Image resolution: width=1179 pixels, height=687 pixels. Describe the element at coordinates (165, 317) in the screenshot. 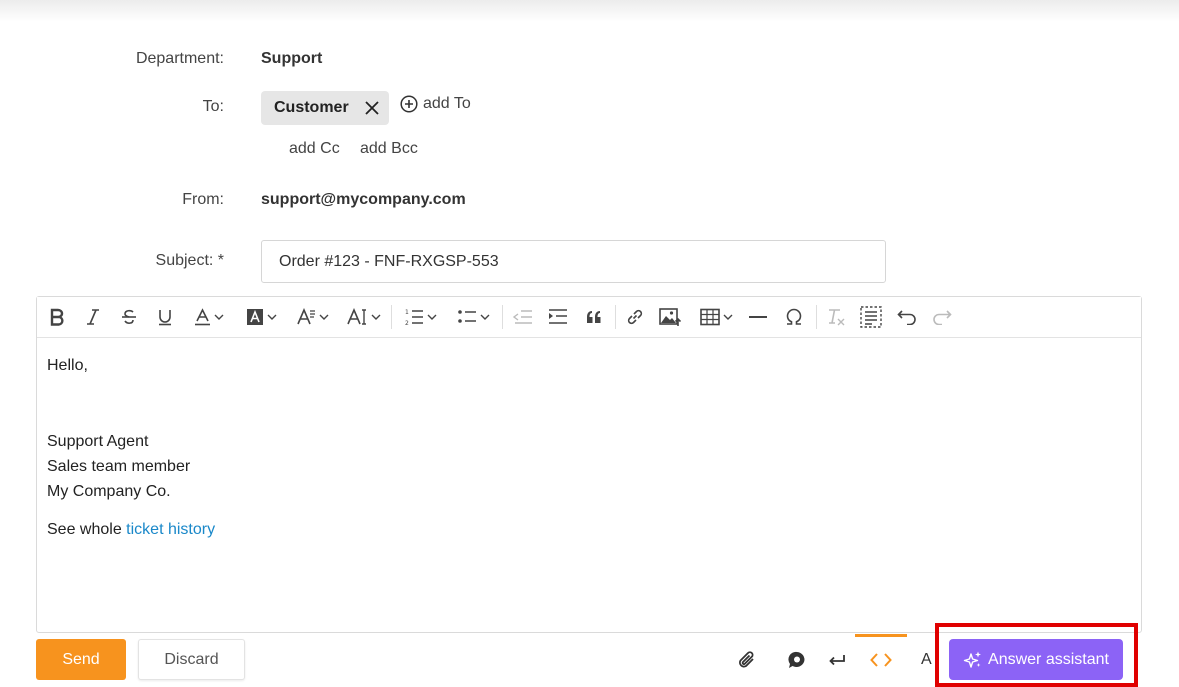

I see `underline-icon` at that location.